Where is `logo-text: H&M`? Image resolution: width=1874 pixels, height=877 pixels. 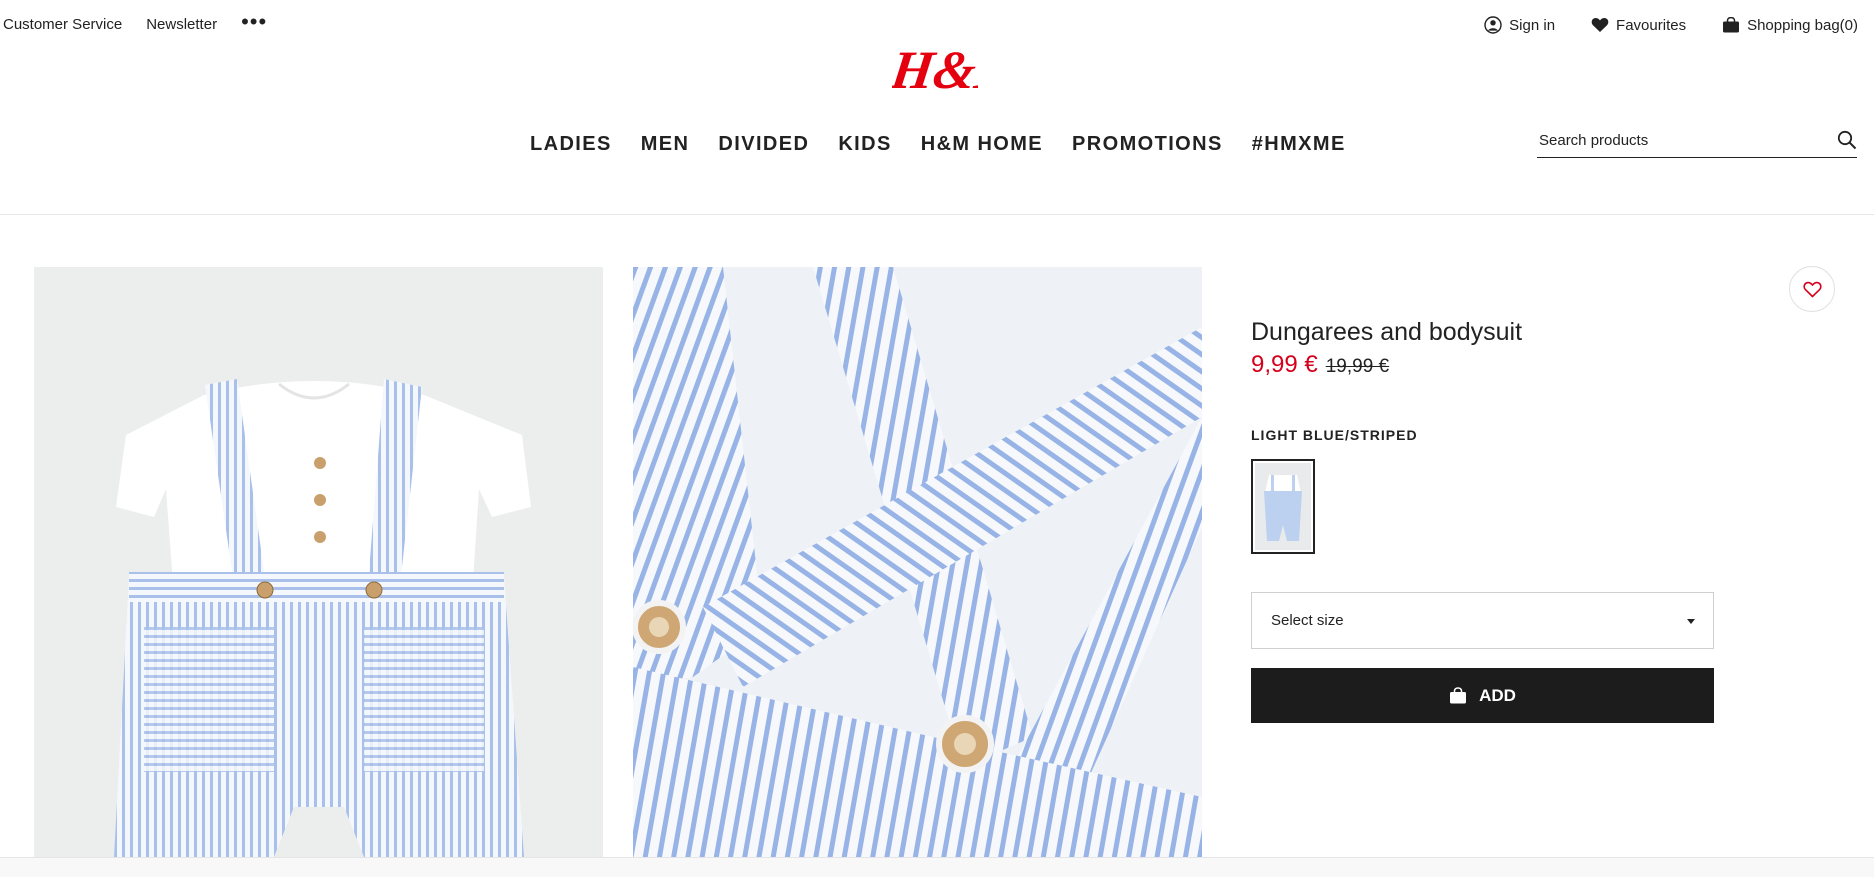
logo-text: H&M is located at coordinates (935, 69).